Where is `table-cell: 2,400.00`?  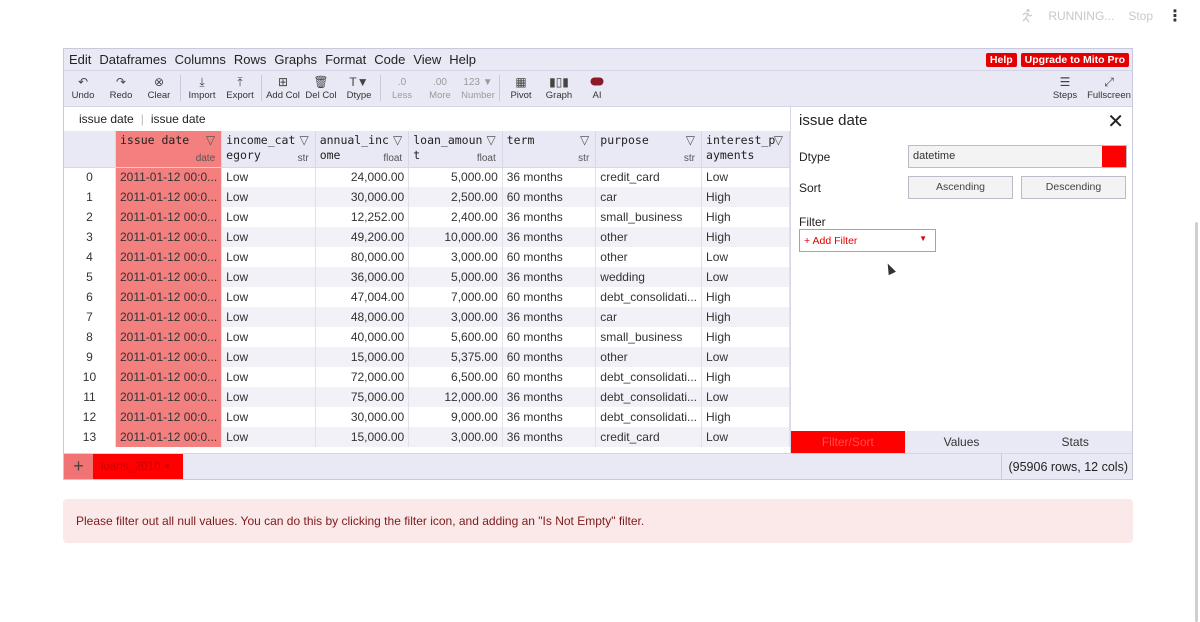
table-cell: 2,400.00 is located at coordinates (455, 217).